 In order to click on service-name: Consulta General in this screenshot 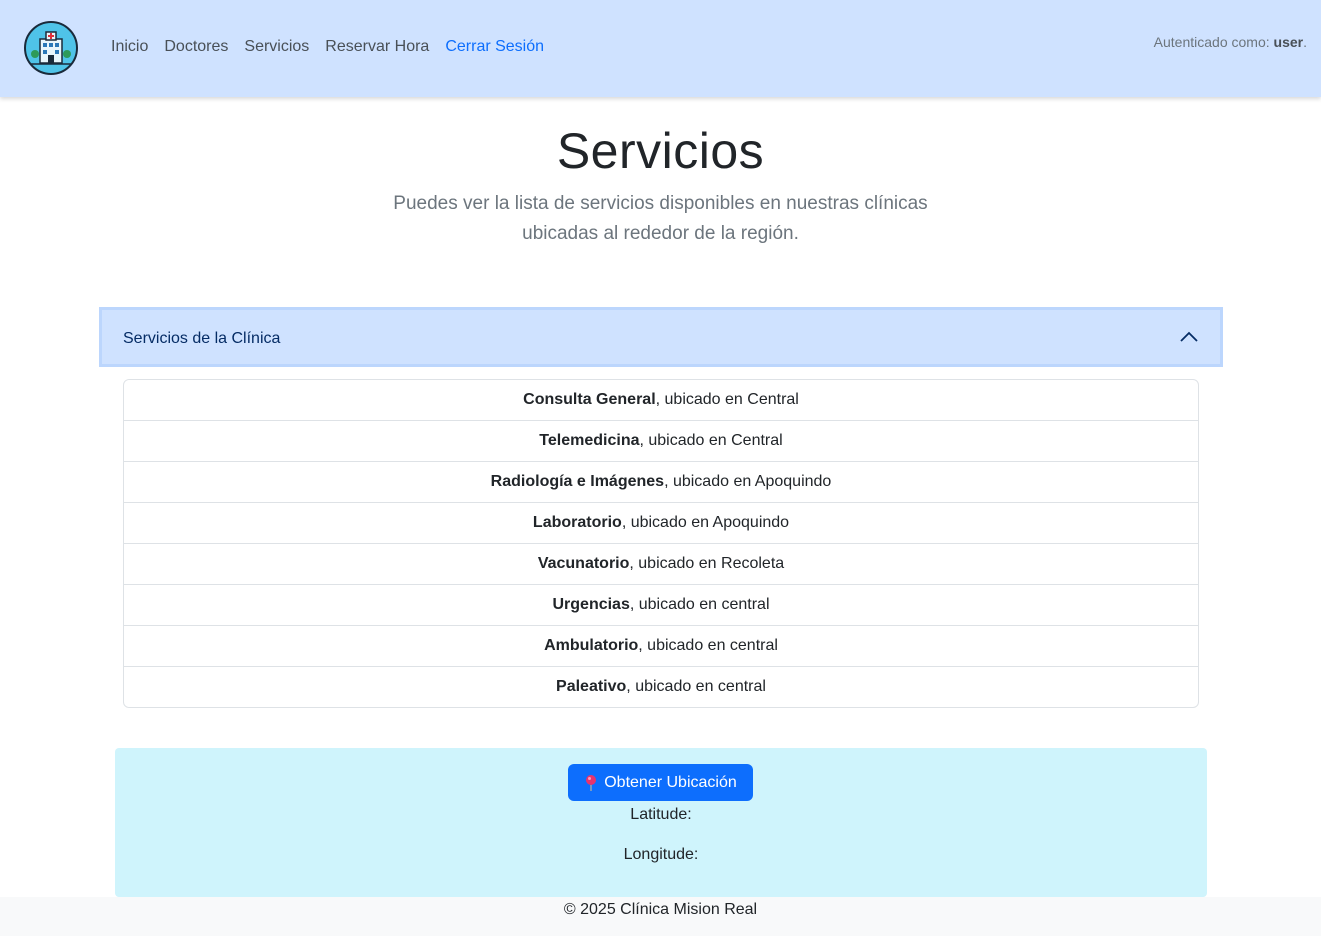, I will do `click(589, 399)`.